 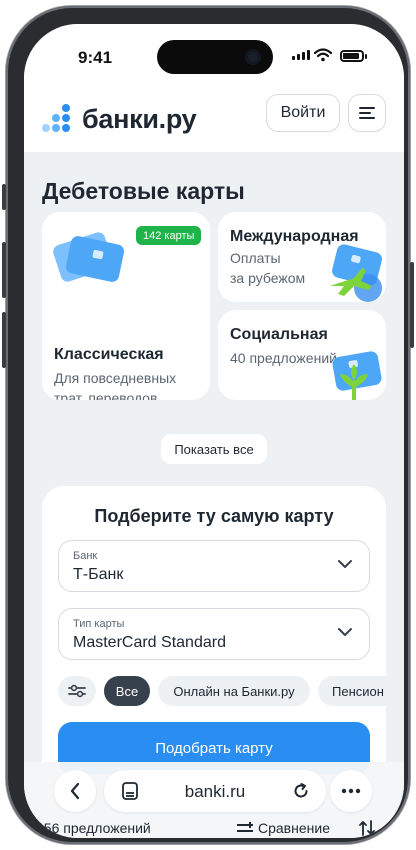 What do you see at coordinates (267, 268) in the screenshot?
I see `category-subtitle: Оплаты за рубежом` at bounding box center [267, 268].